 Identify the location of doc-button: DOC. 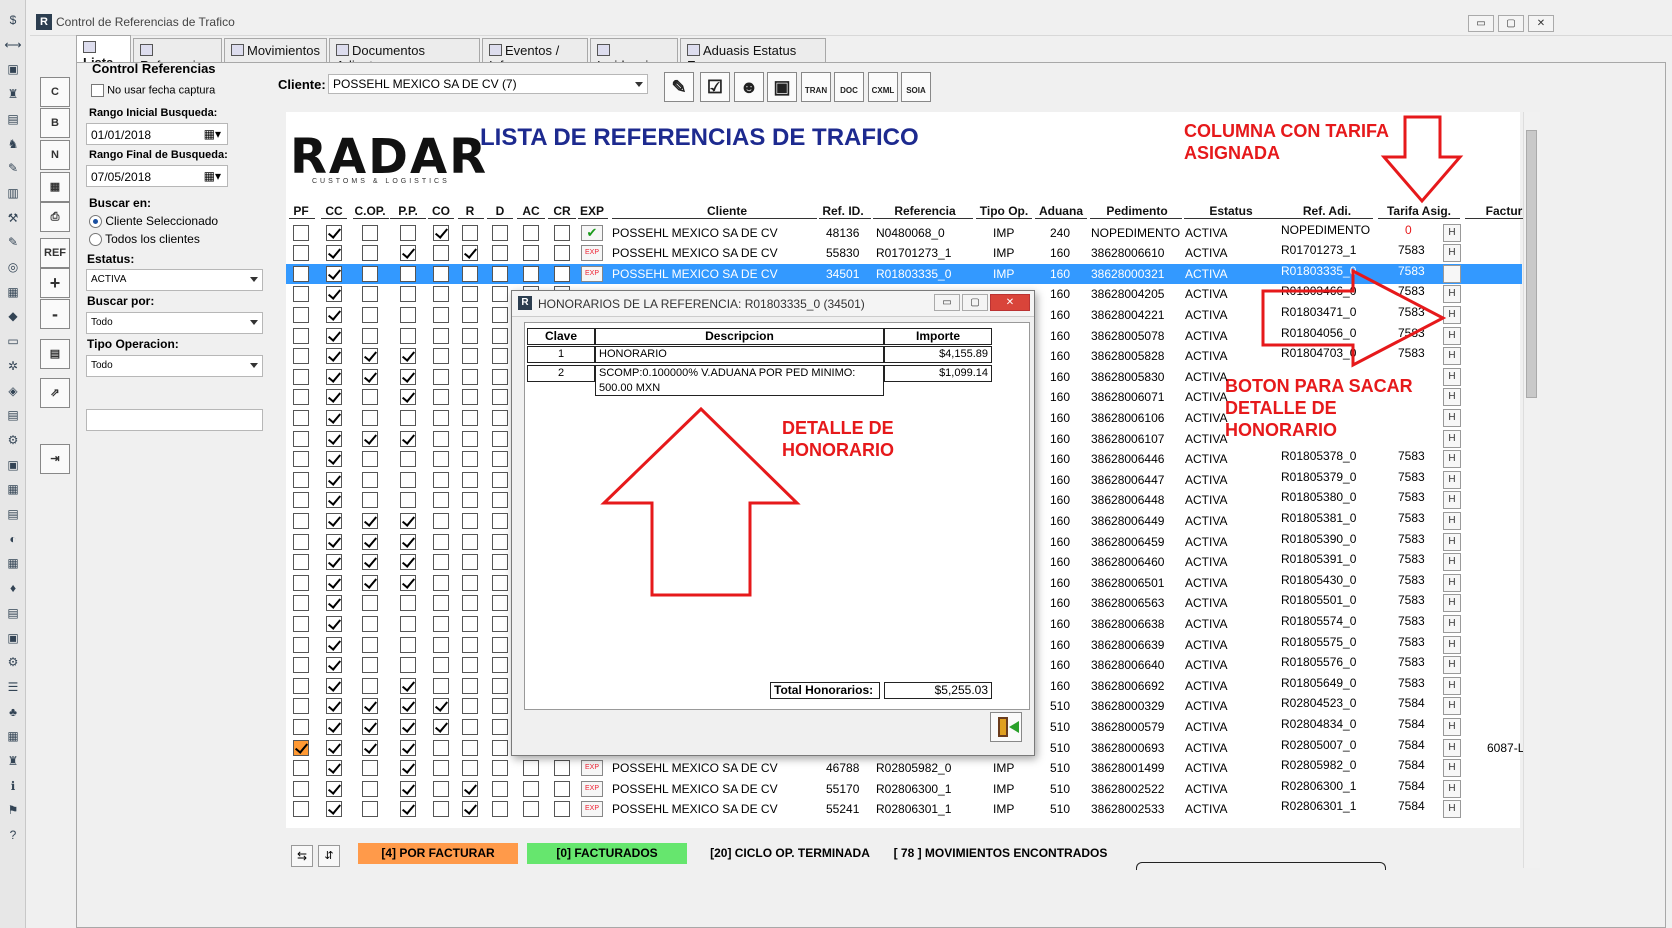
(849, 87).